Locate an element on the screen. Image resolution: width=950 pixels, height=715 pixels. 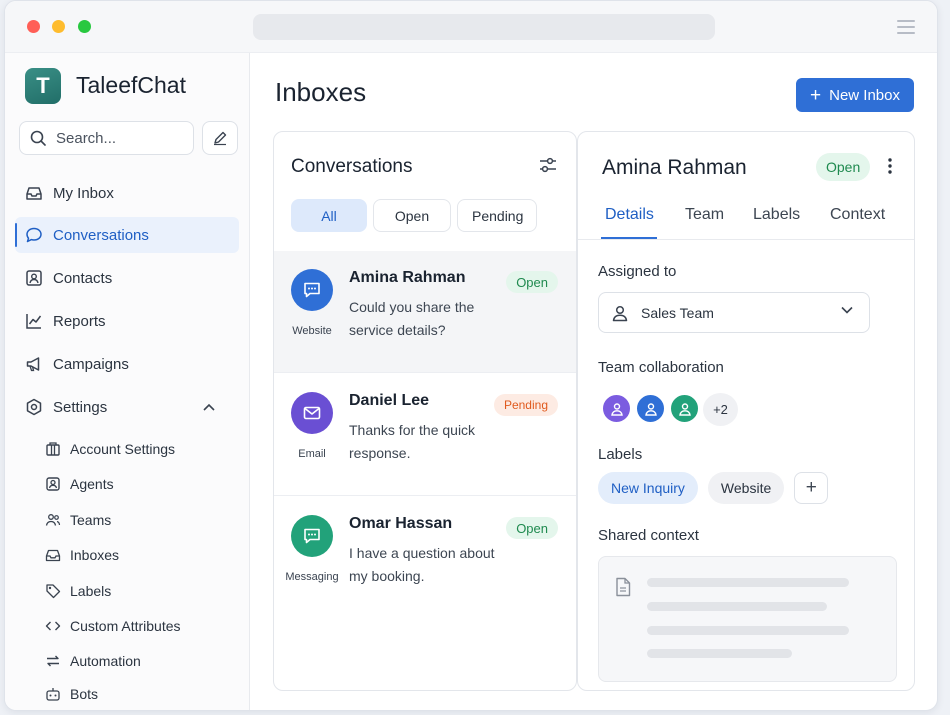
code-brackets-icon is located at coordinates (53, 626).